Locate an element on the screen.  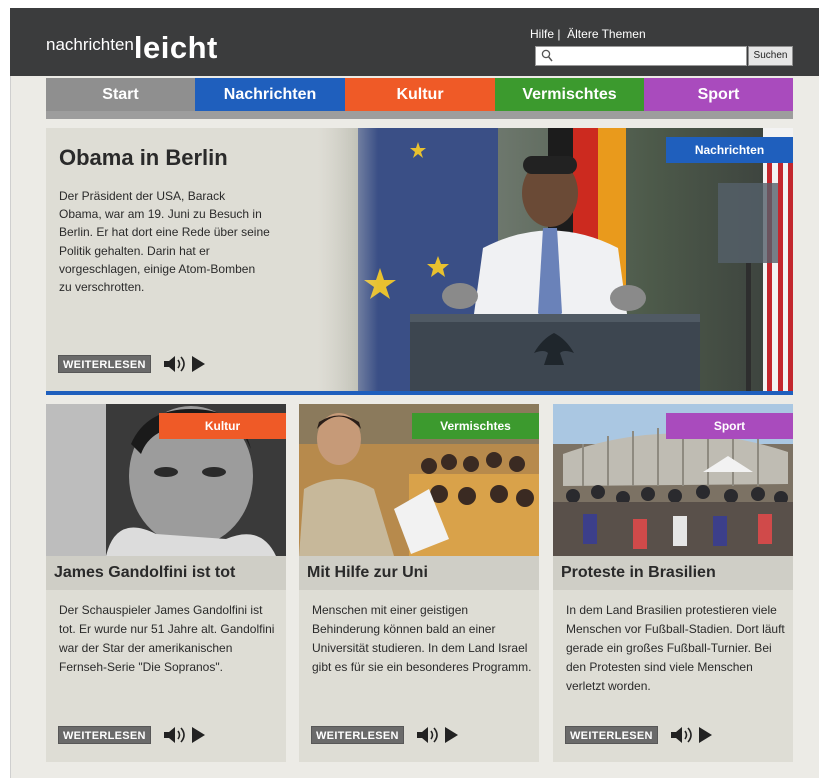
nav-item-kultur: Kultur is located at coordinates (420, 94).